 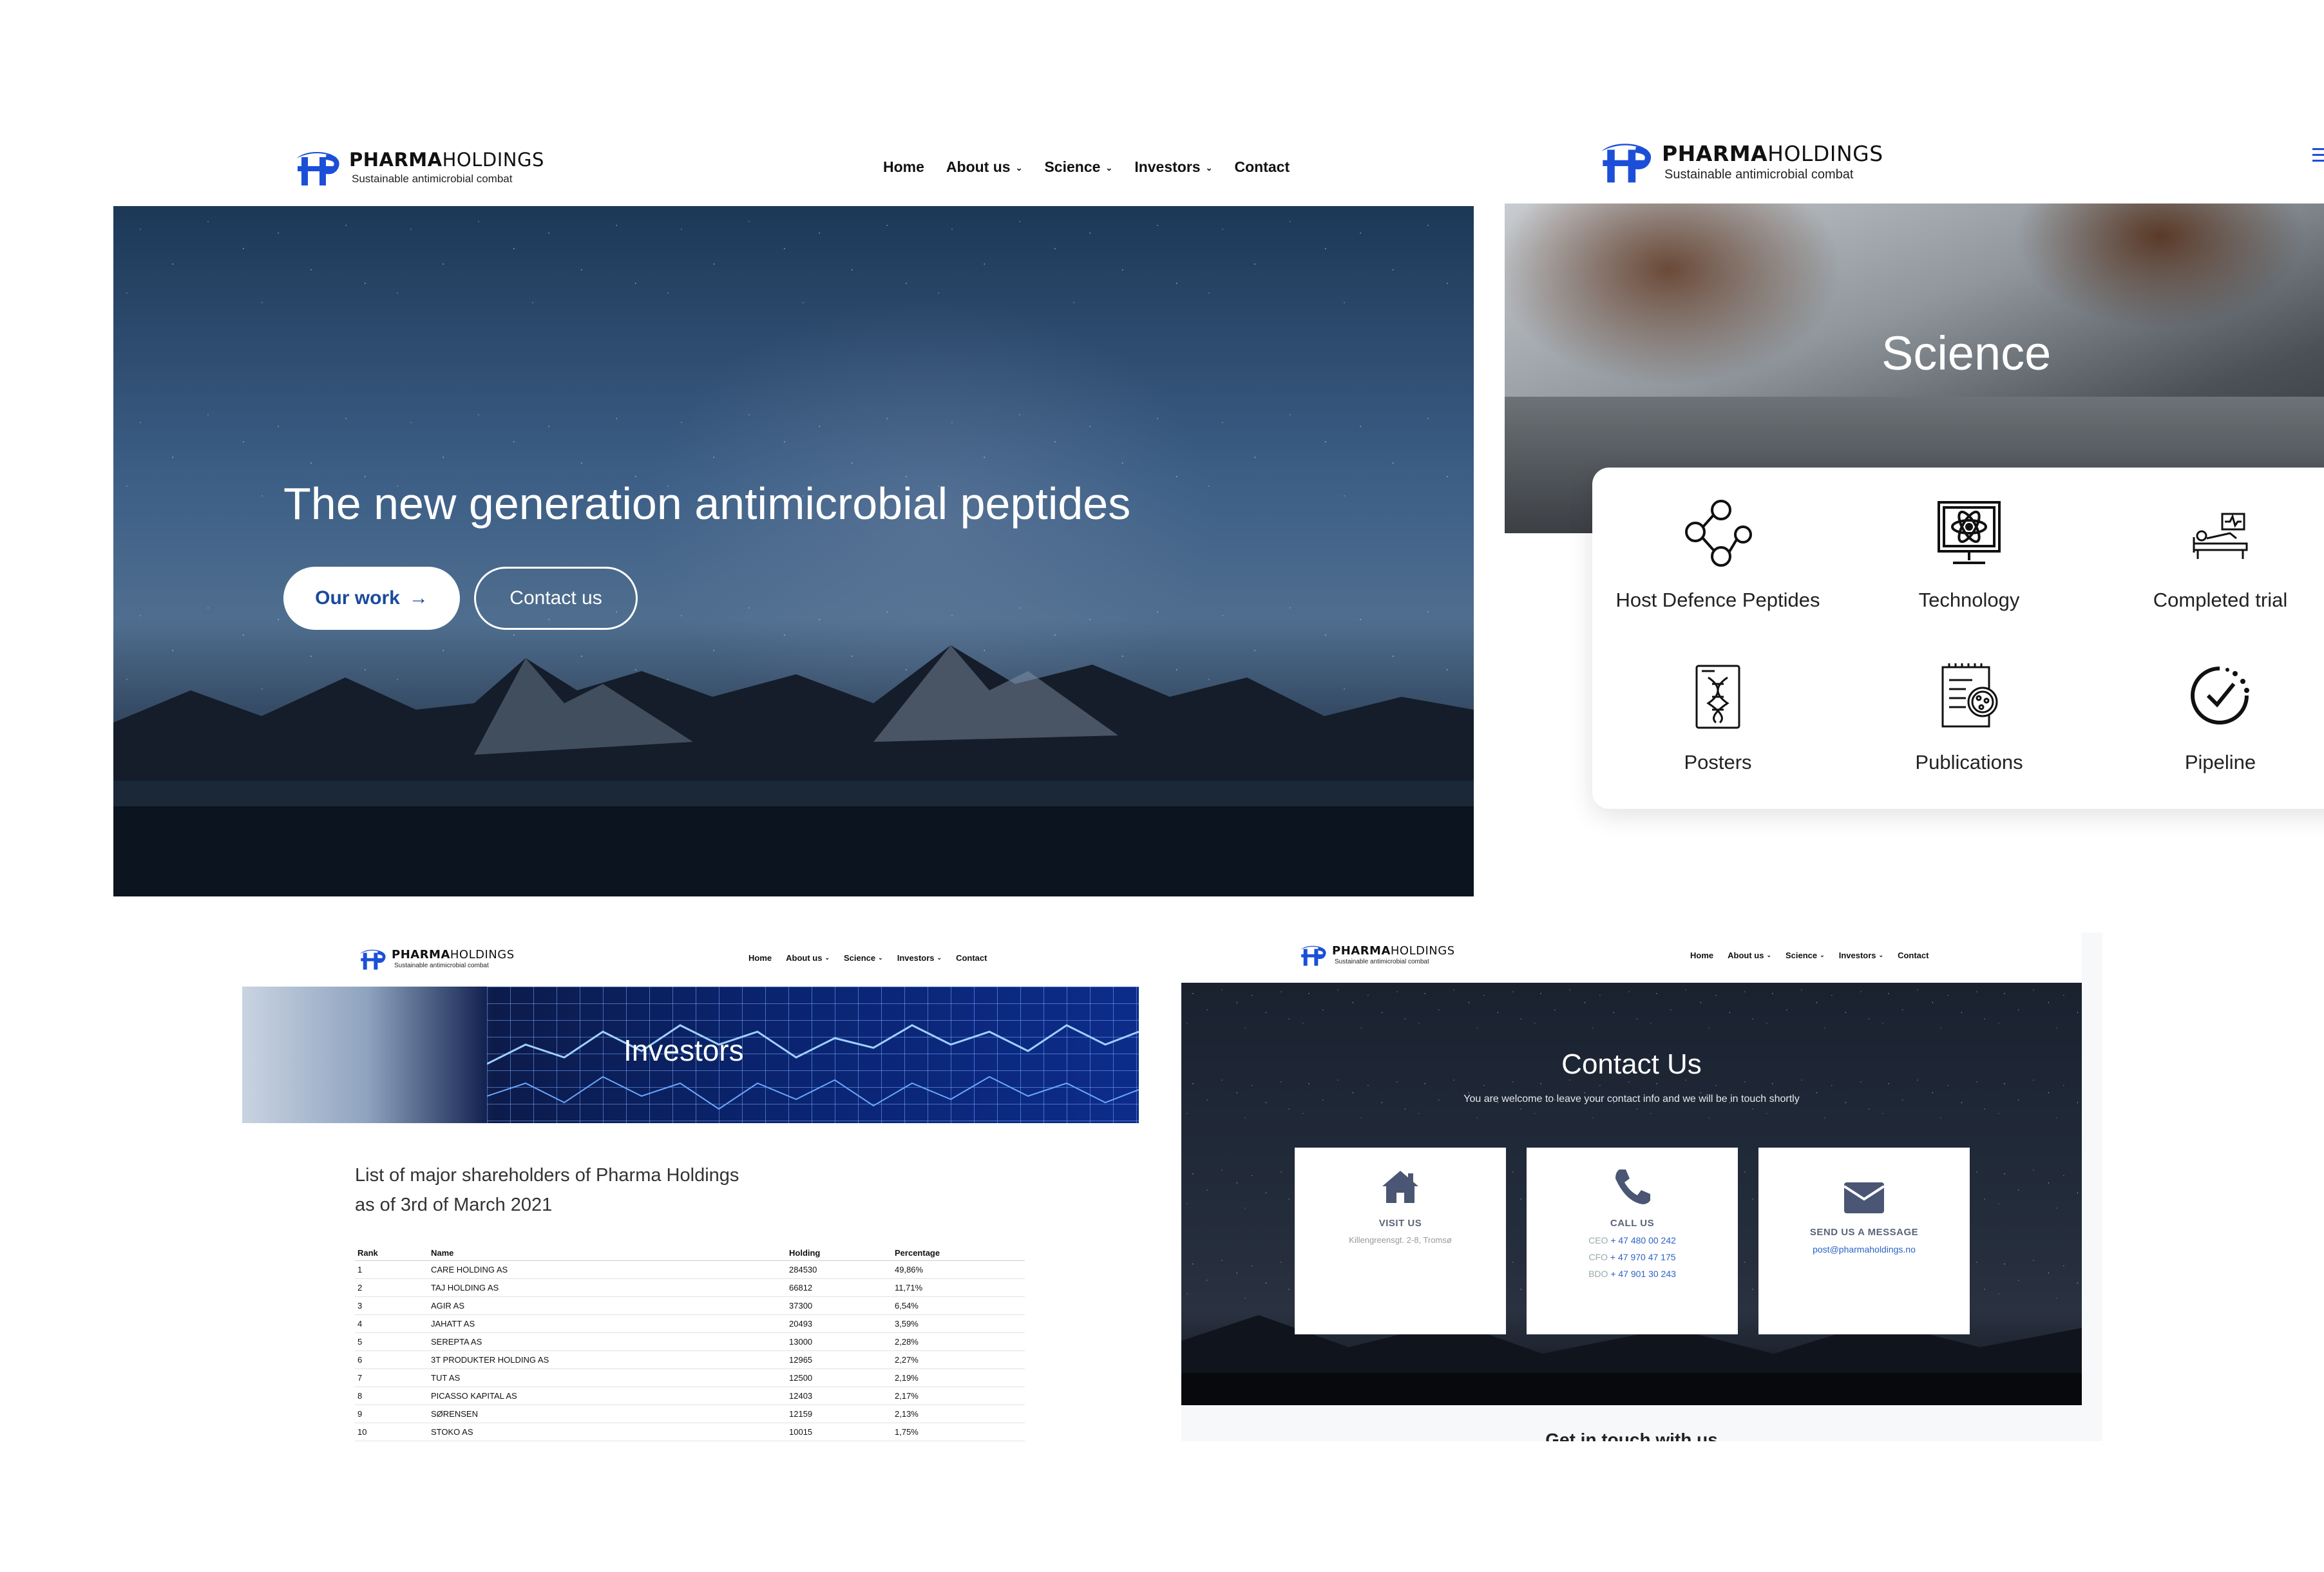 What do you see at coordinates (839, 1323) in the screenshot?
I see `table-cell: 20493` at bounding box center [839, 1323].